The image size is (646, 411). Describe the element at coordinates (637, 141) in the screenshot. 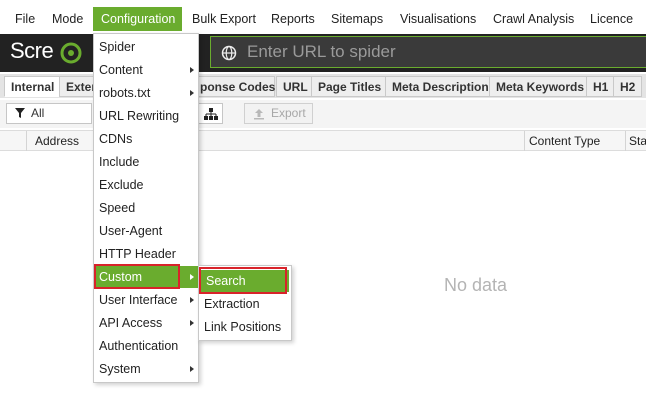

I see `column-header-status: Sta` at that location.